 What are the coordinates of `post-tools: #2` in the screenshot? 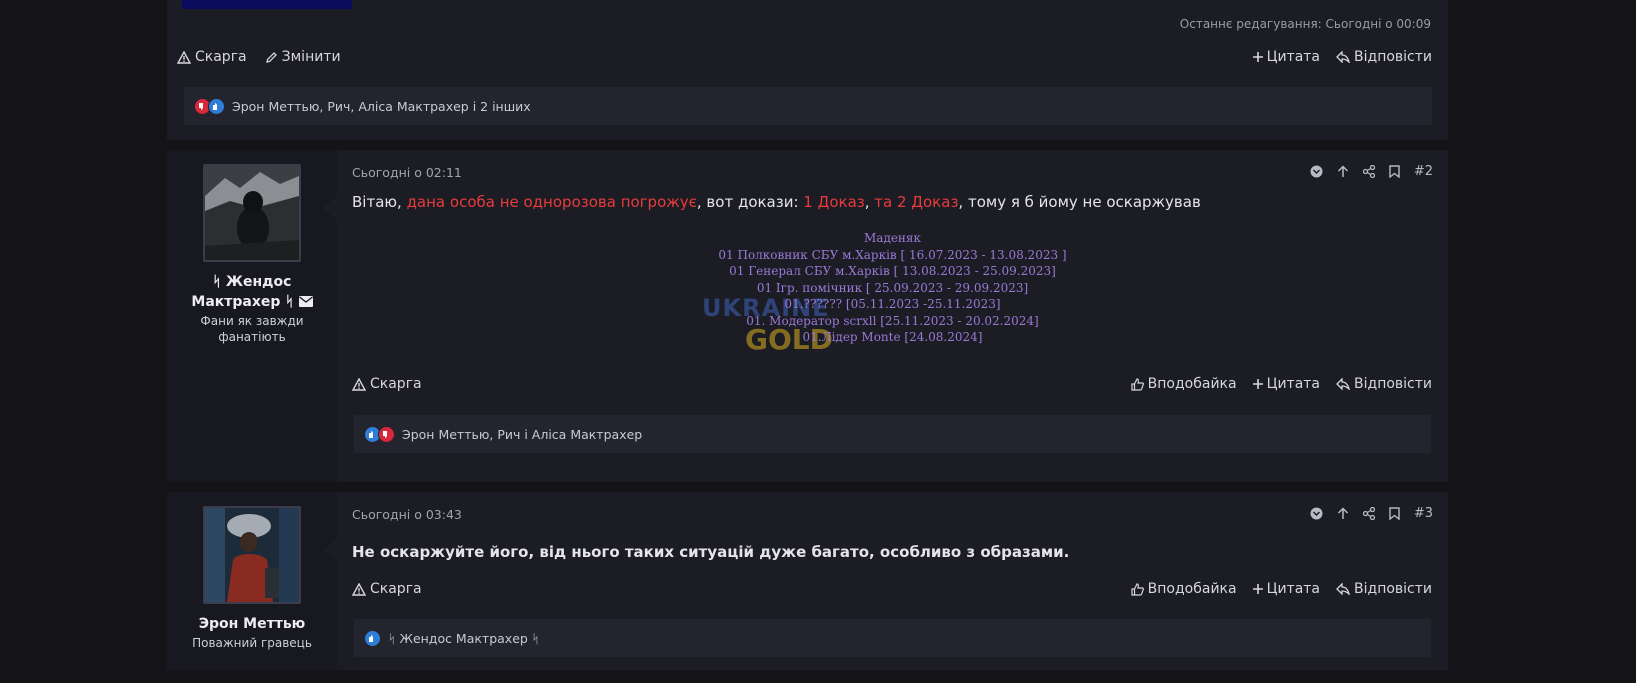 It's located at (1364, 171).